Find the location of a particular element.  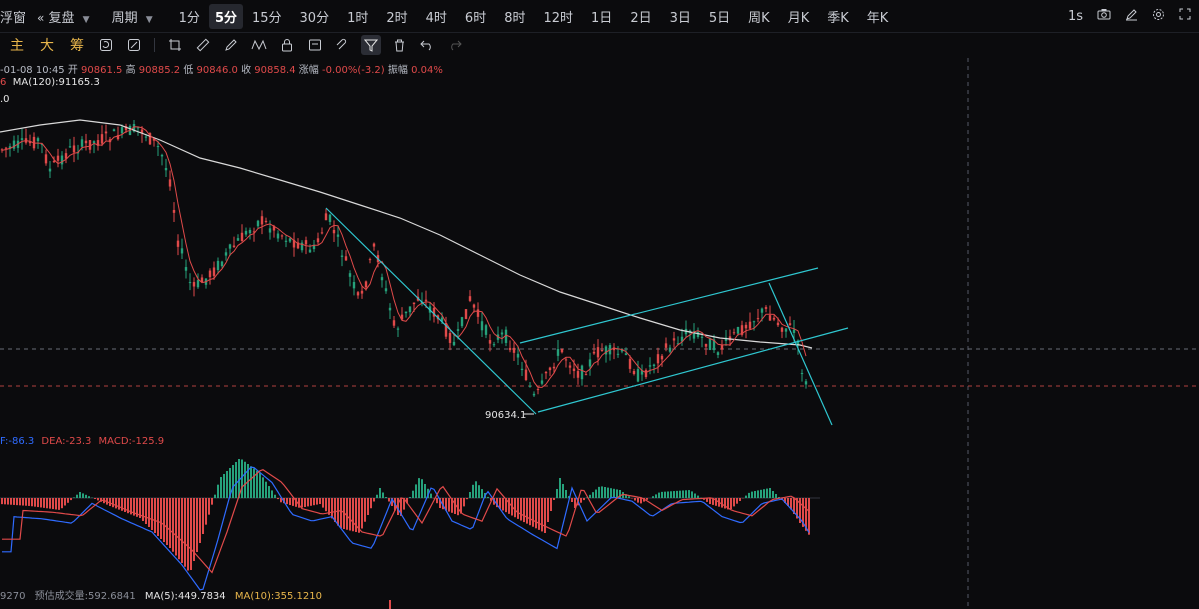

low-value: 90846.0 is located at coordinates (217, 70).